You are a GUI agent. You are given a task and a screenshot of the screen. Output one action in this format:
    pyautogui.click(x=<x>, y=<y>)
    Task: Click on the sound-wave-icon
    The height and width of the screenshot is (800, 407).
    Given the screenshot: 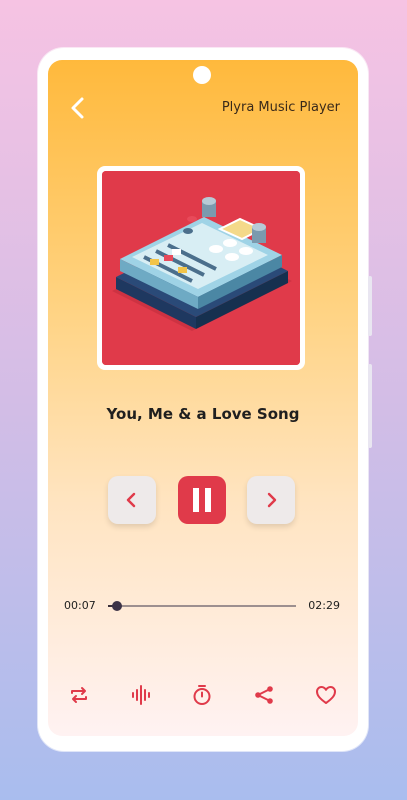 What is the action you would take?
    pyautogui.click(x=141, y=695)
    